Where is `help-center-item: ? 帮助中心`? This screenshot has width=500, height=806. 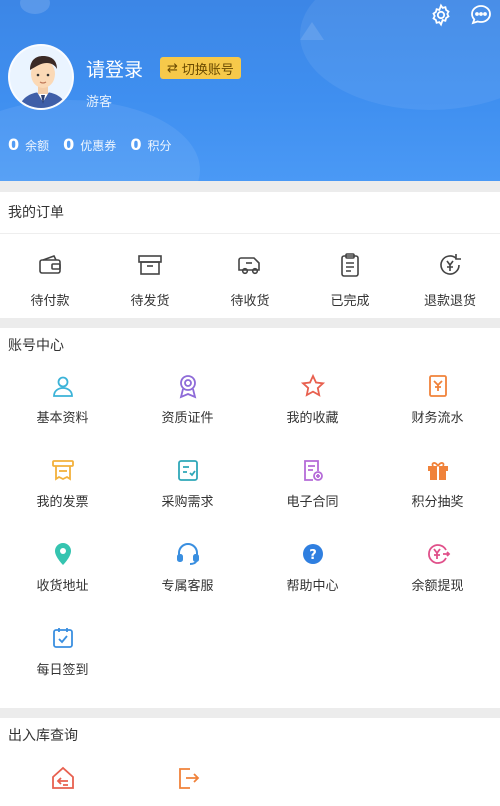
help-center-item: ? 帮助中心 is located at coordinates (312, 574).